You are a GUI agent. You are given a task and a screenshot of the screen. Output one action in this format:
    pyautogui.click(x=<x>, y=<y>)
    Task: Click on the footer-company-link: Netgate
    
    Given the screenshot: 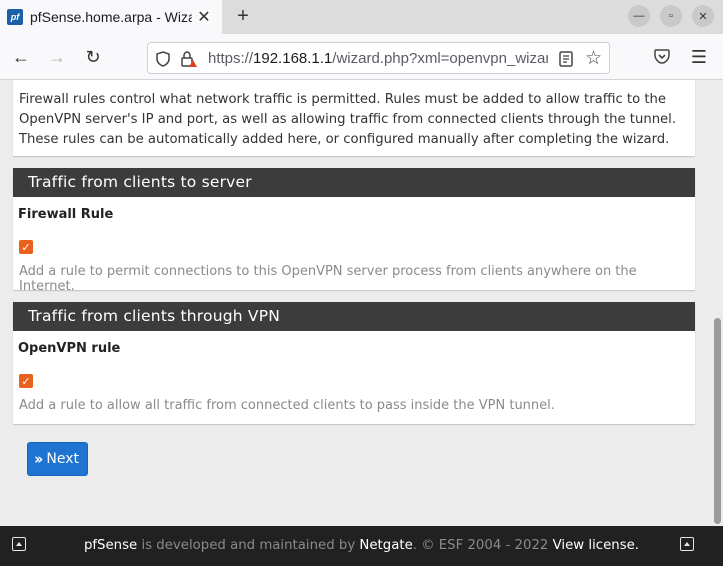 What is the action you would take?
    pyautogui.click(x=385, y=545)
    